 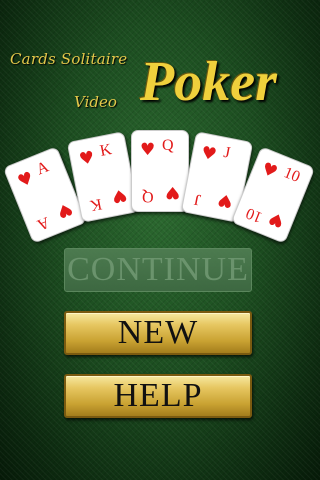 I want to click on game-title: Poker, so click(x=208, y=82).